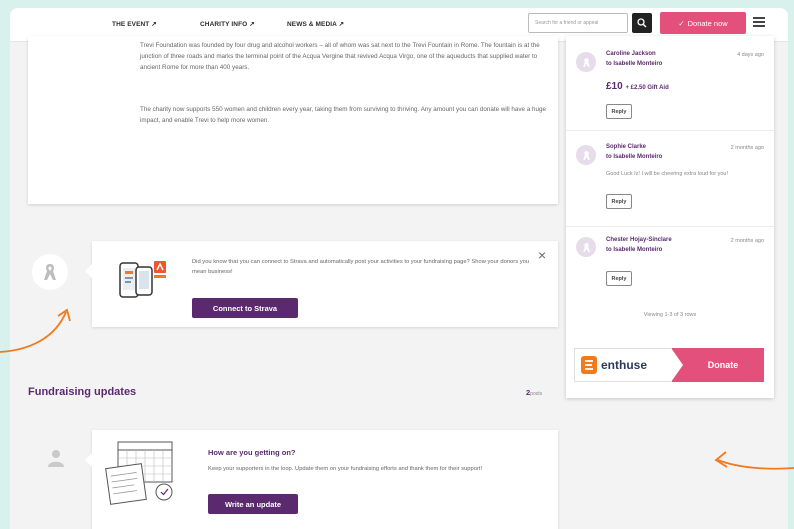  I want to click on fundraising-updates-heading: Fundraising updates, so click(82, 392).